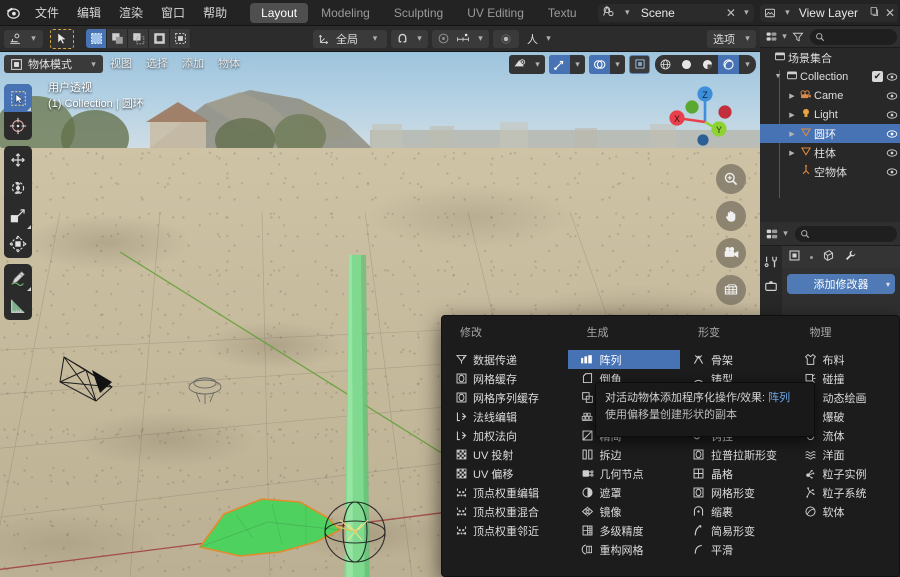 Image resolution: width=900 pixels, height=577 pixels. Describe the element at coordinates (624, 511) in the screenshot. I see `modifier-mirror: 镜像` at that location.